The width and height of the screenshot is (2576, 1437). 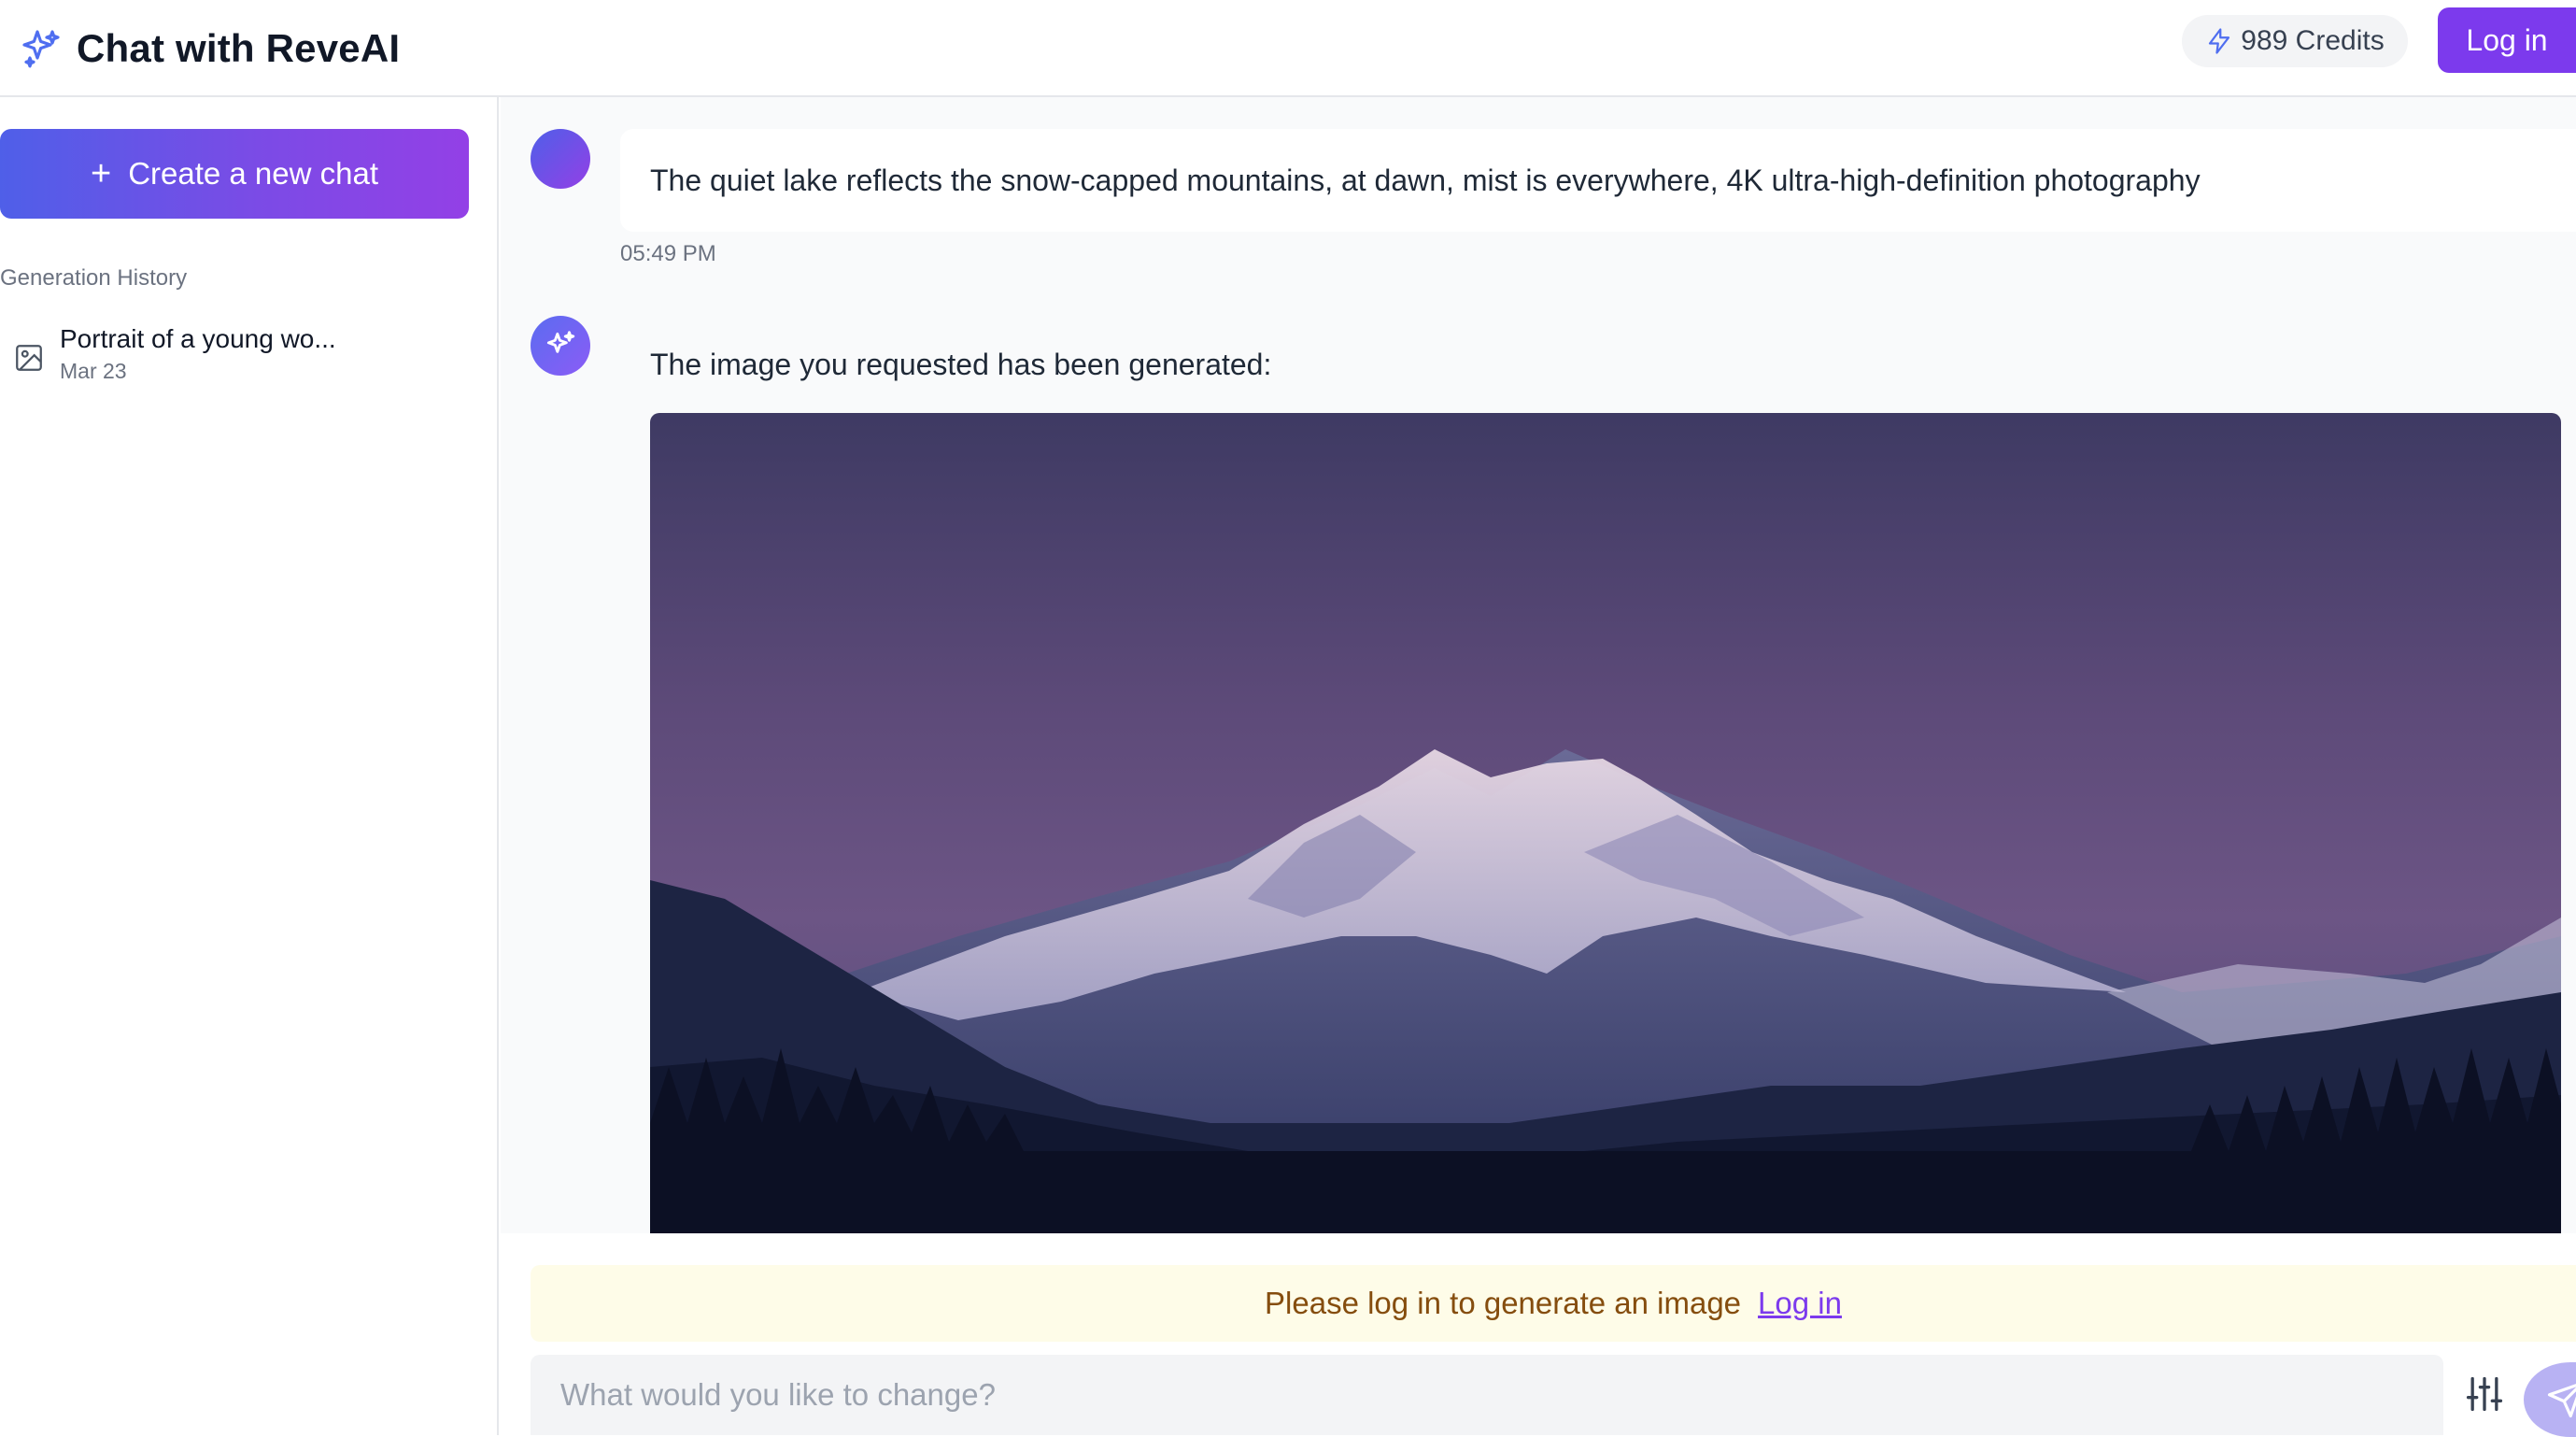 I want to click on send-button, so click(x=2550, y=1399).